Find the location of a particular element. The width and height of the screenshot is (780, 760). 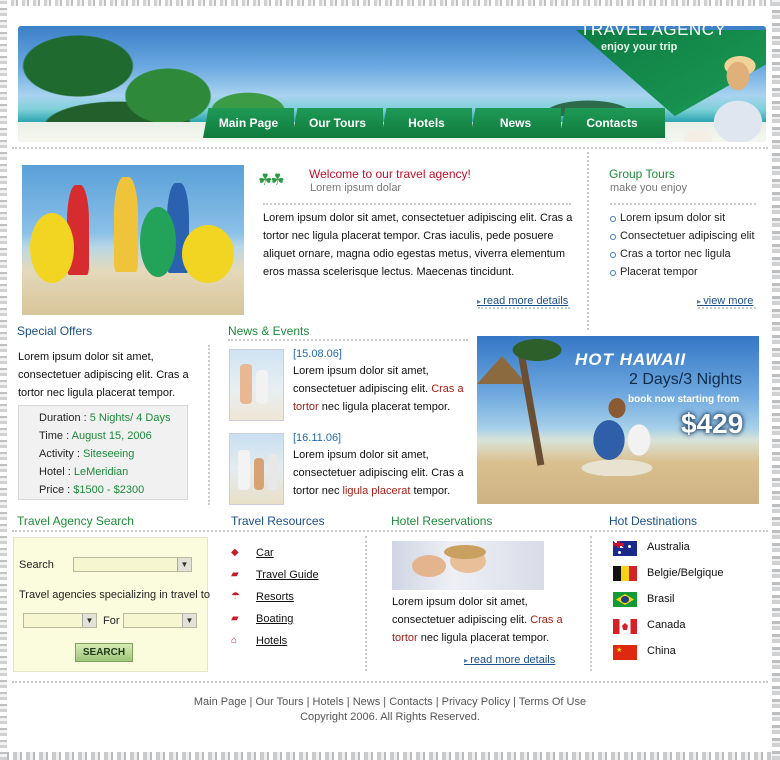

destination-link: Brasil is located at coordinates (661, 599).